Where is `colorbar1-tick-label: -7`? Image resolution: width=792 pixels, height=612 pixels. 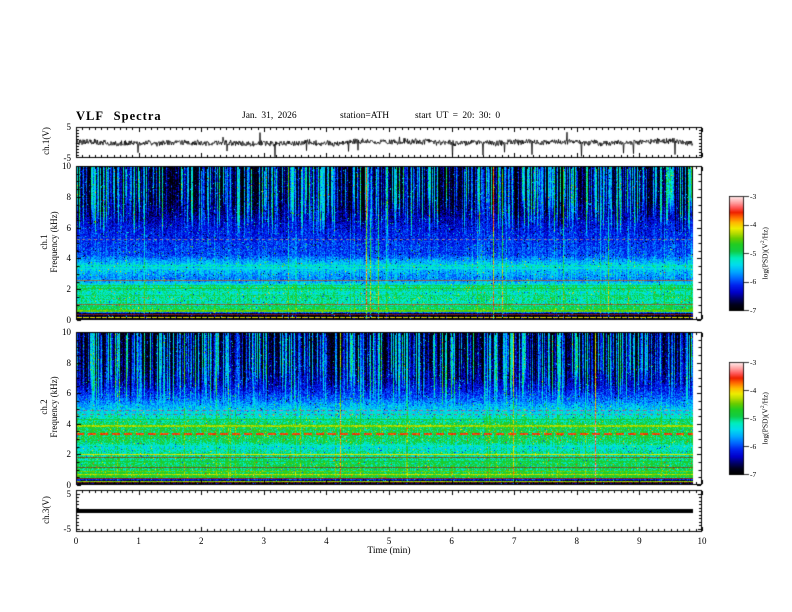
colorbar1-tick-label: -7 is located at coordinates (753, 310).